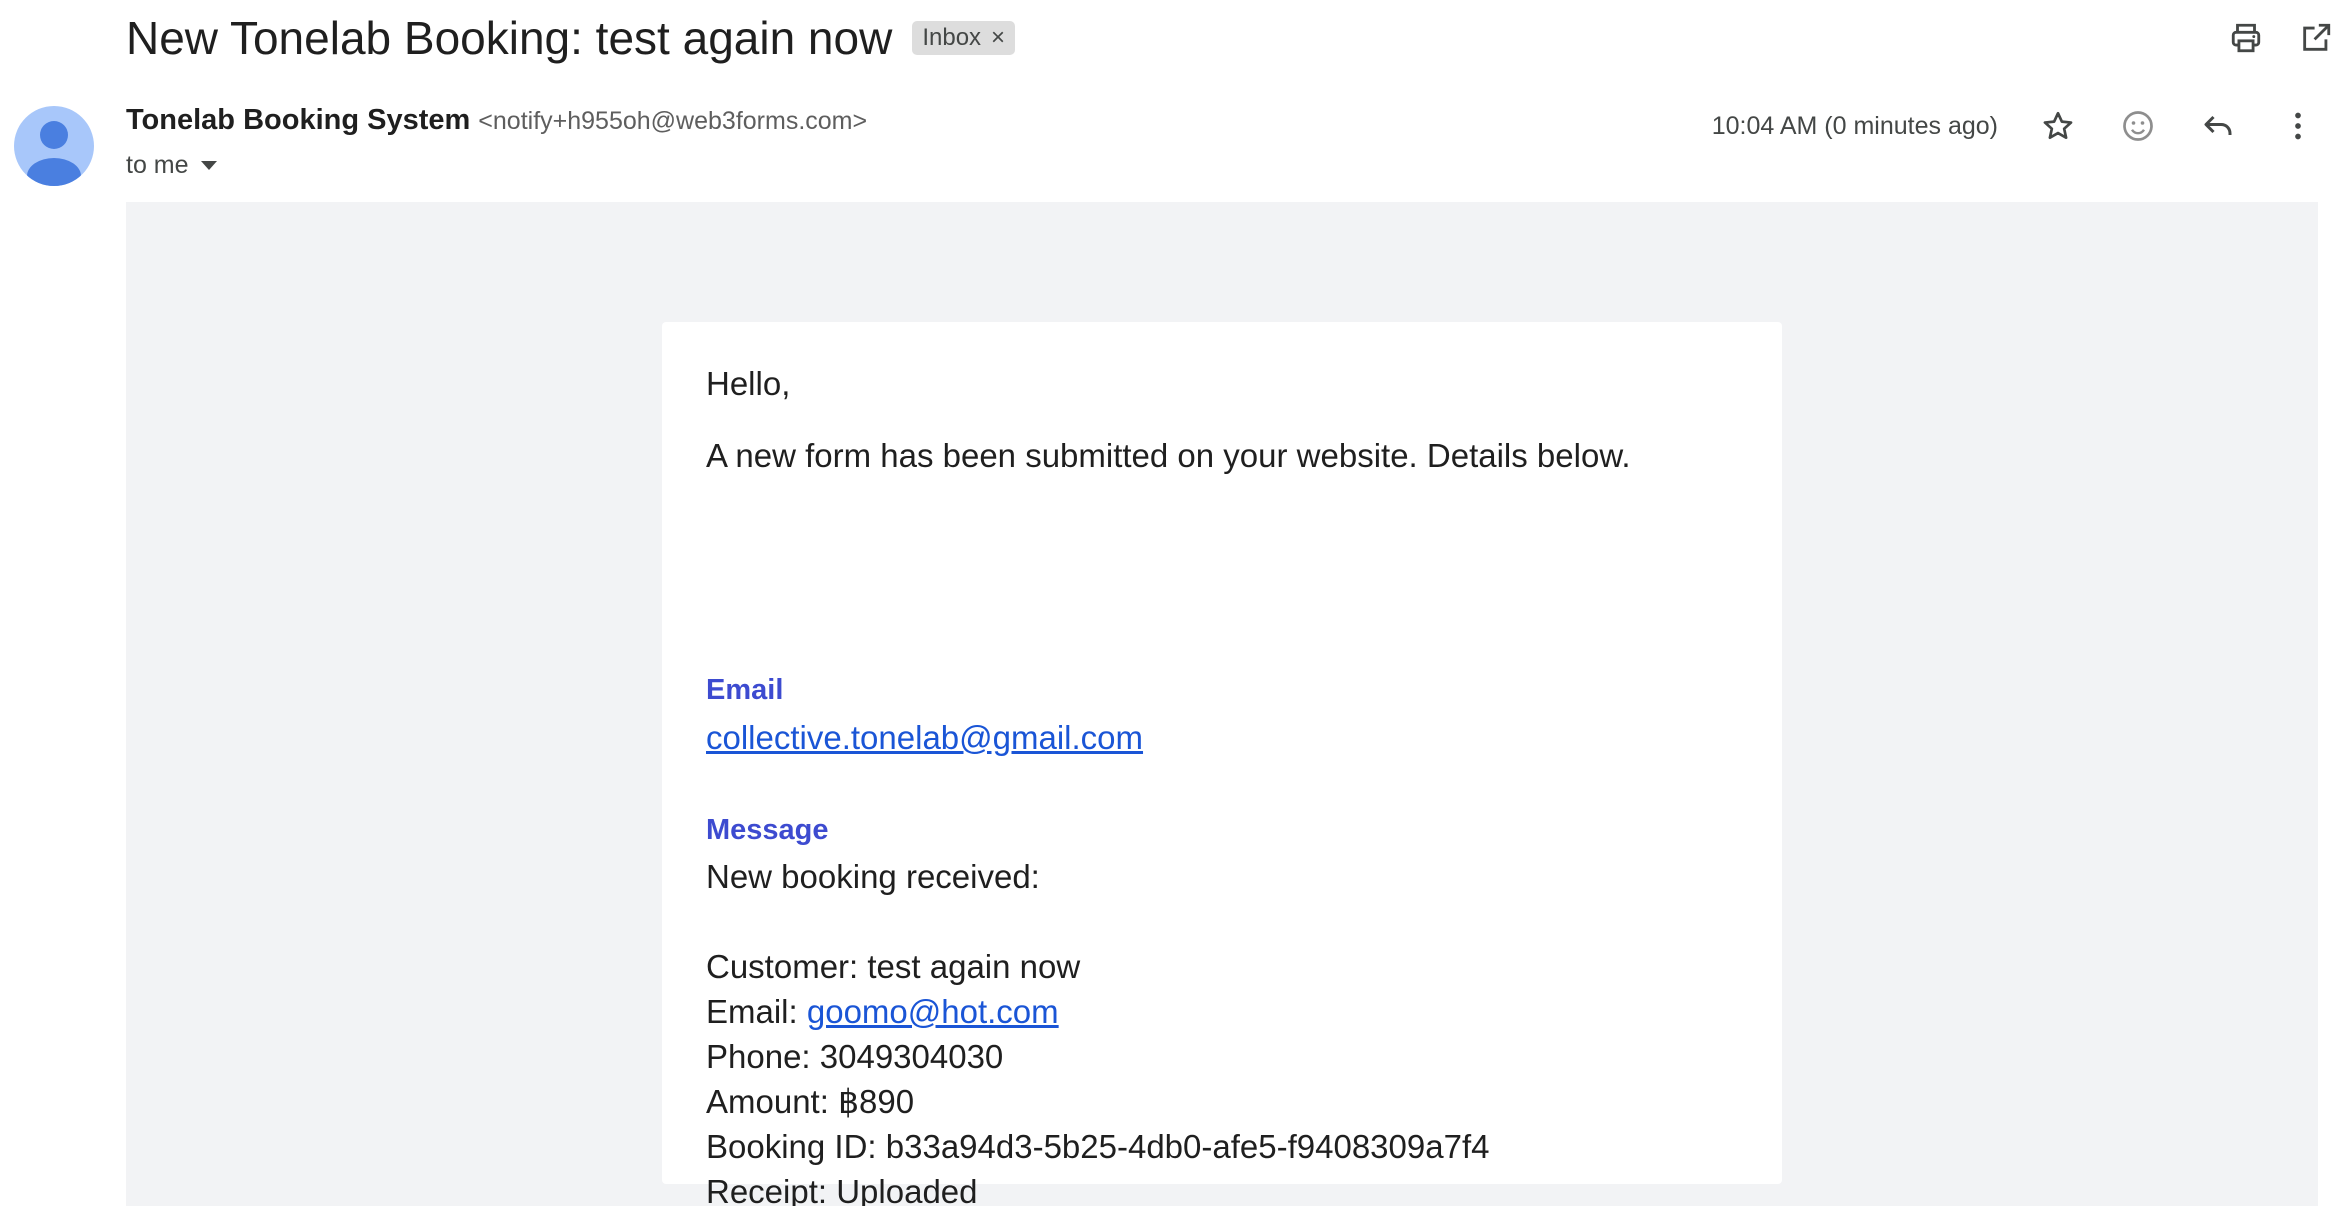  I want to click on customer-email-line: Email: goomo@hot.com, so click(1097, 1011).